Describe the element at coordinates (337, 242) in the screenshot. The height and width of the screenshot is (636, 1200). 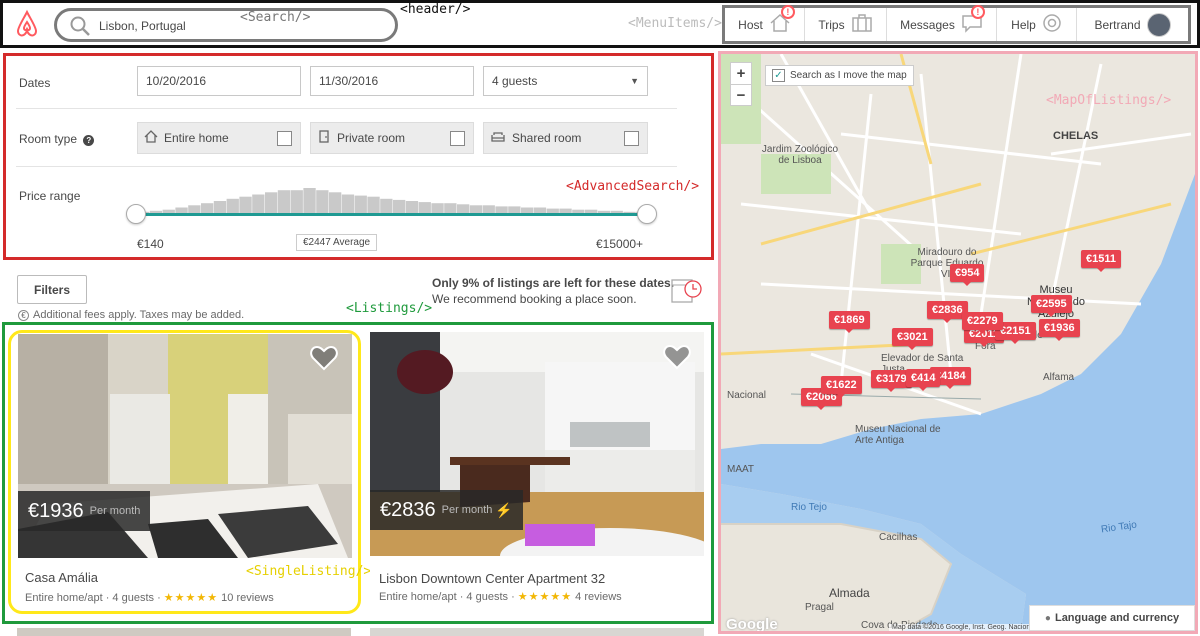
I see `price-average-label: €2447 Average` at that location.